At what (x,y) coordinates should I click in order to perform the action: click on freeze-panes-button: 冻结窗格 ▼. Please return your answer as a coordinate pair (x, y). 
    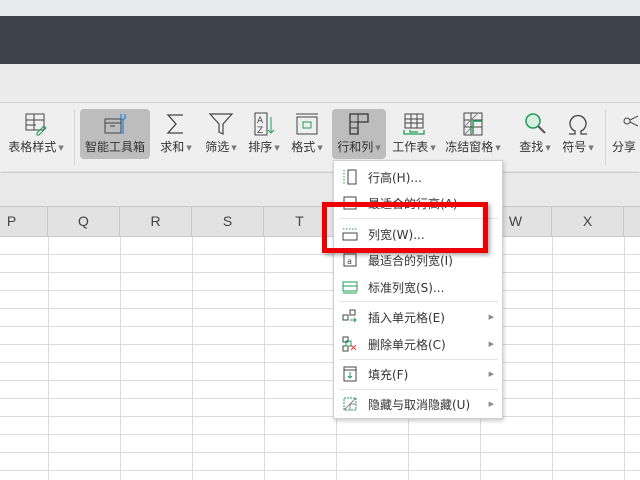
    Looking at the image, I should click on (473, 134).